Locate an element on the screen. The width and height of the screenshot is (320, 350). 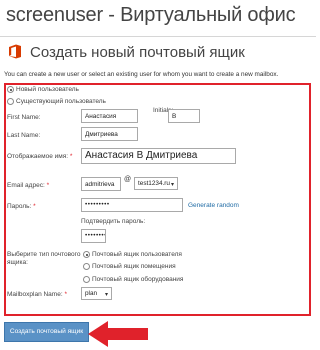
mailbox-type-equipment-radio is located at coordinates (86, 279).